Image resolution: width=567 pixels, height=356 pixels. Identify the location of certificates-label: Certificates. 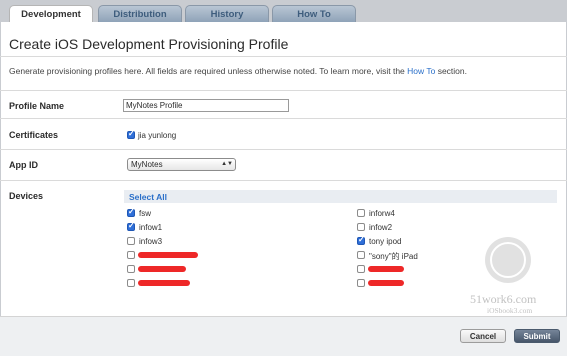
(34, 135).